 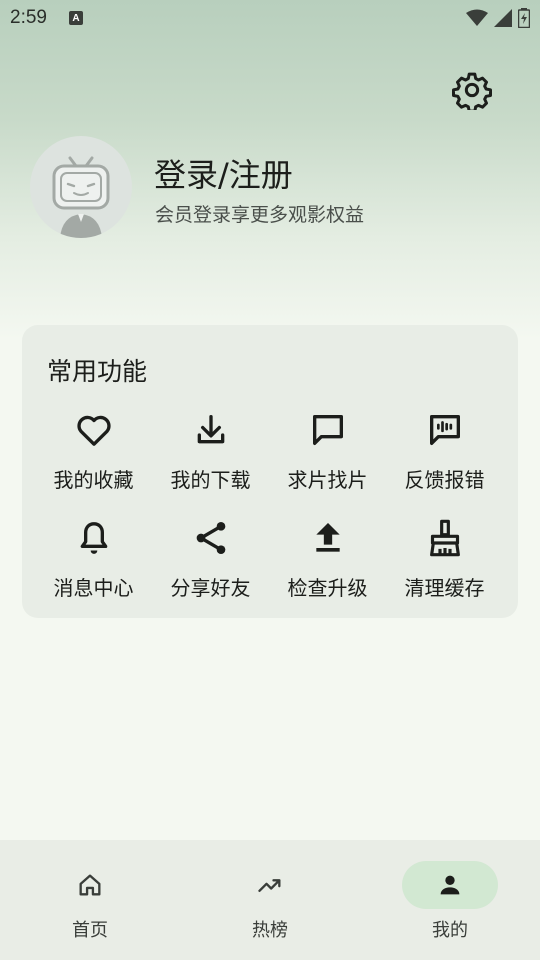 What do you see at coordinates (450, 900) in the screenshot?
I see `nav-mine: 我的` at bounding box center [450, 900].